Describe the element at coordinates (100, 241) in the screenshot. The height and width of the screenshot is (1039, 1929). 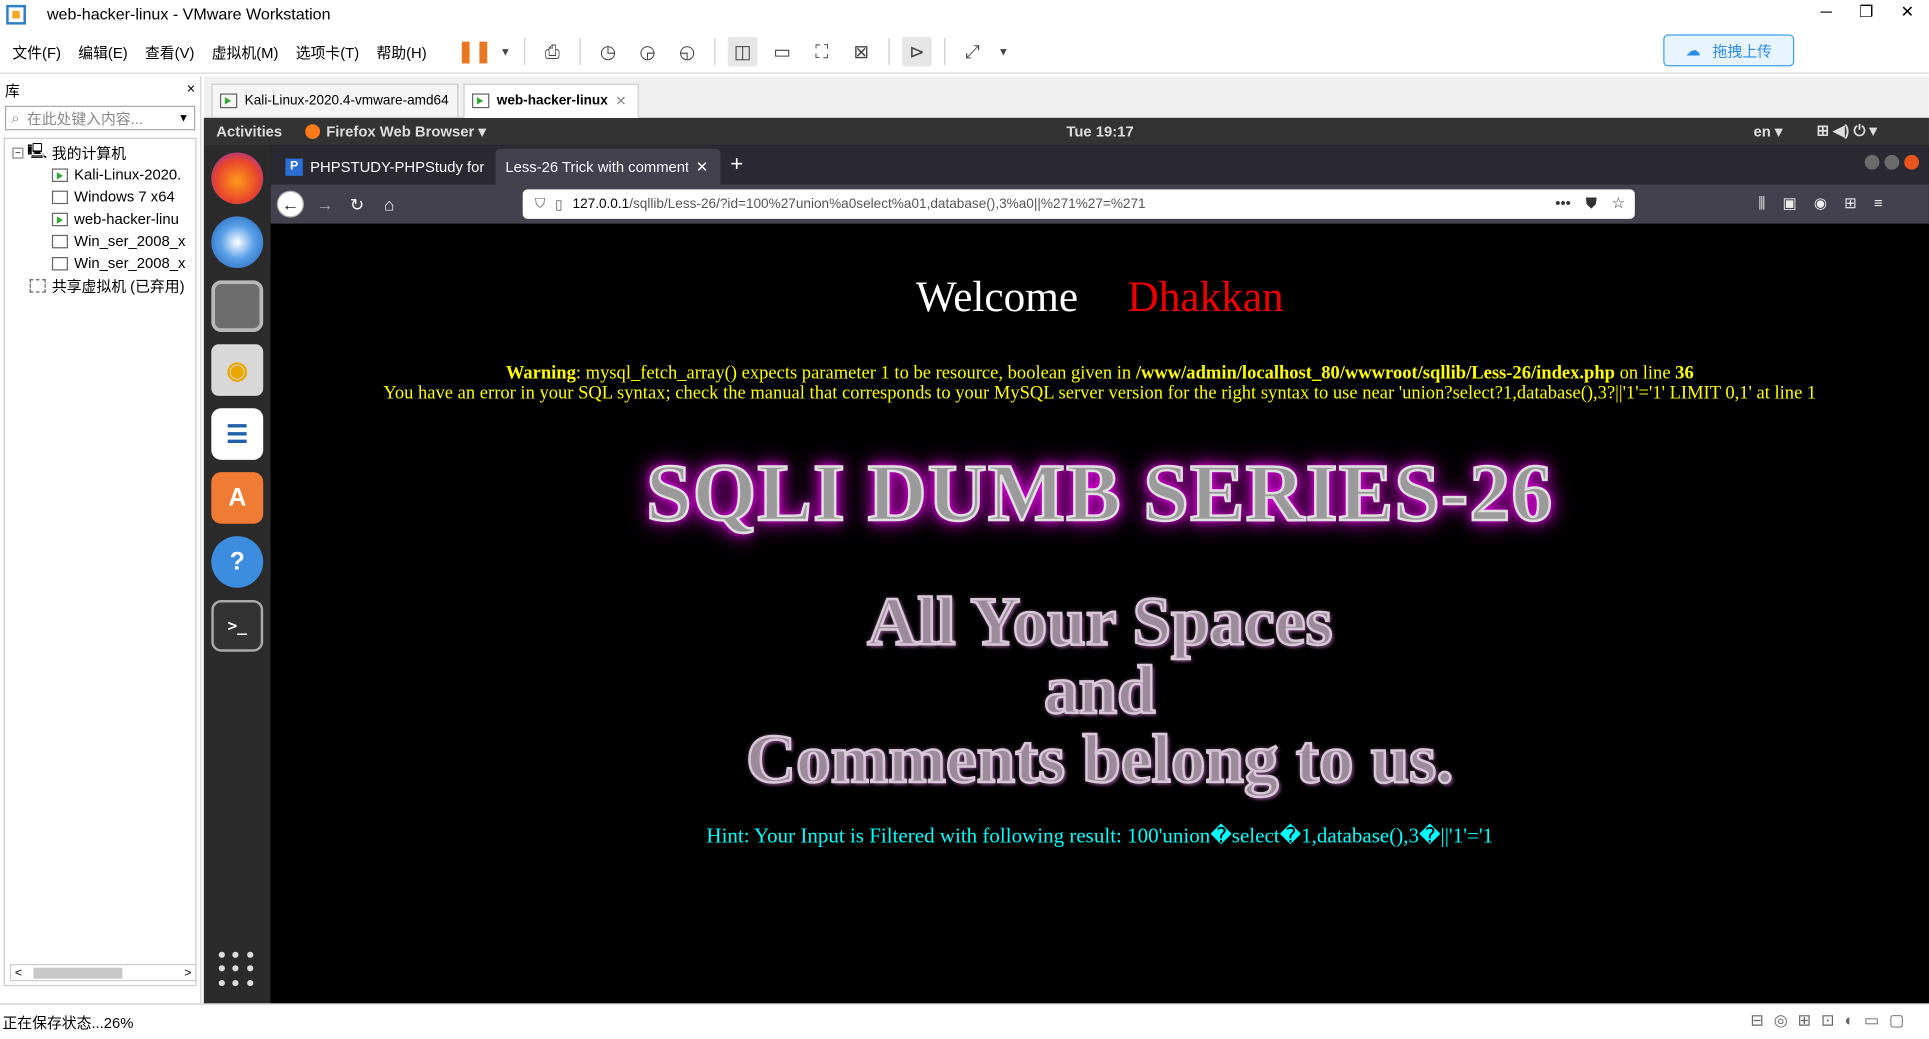
I see `tree-vm-win2008-a: Win_ser_2008_x` at that location.